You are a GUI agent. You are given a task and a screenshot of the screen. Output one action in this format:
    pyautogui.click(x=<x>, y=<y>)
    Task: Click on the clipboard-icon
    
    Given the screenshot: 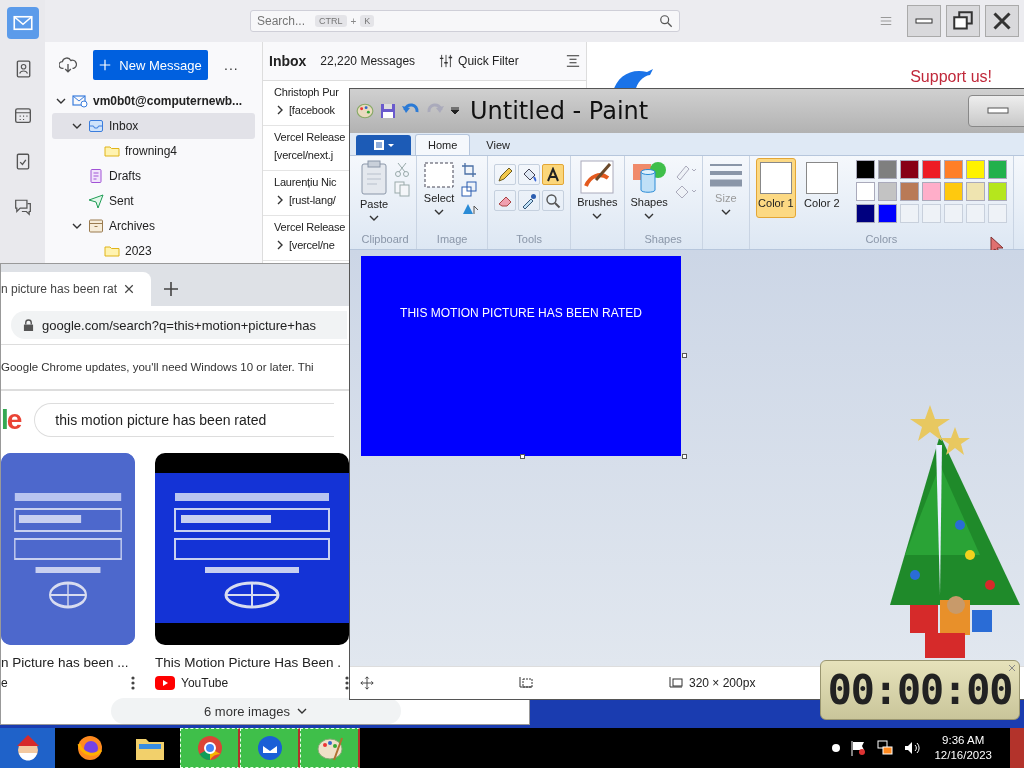 What is the action you would take?
    pyautogui.click(x=374, y=178)
    